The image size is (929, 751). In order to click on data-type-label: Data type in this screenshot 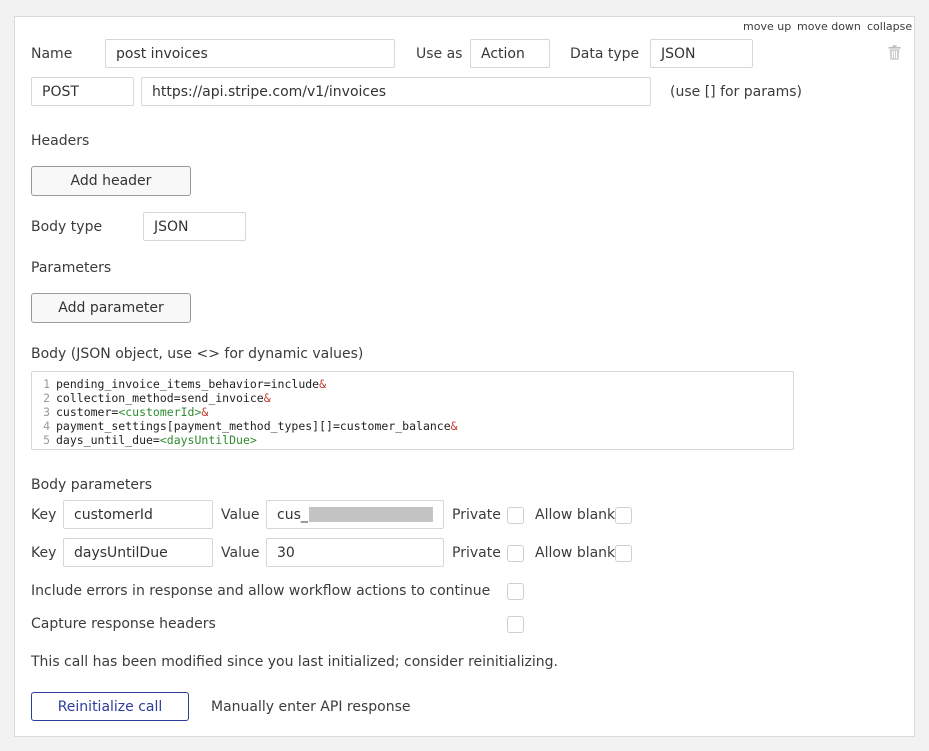, I will do `click(605, 54)`.